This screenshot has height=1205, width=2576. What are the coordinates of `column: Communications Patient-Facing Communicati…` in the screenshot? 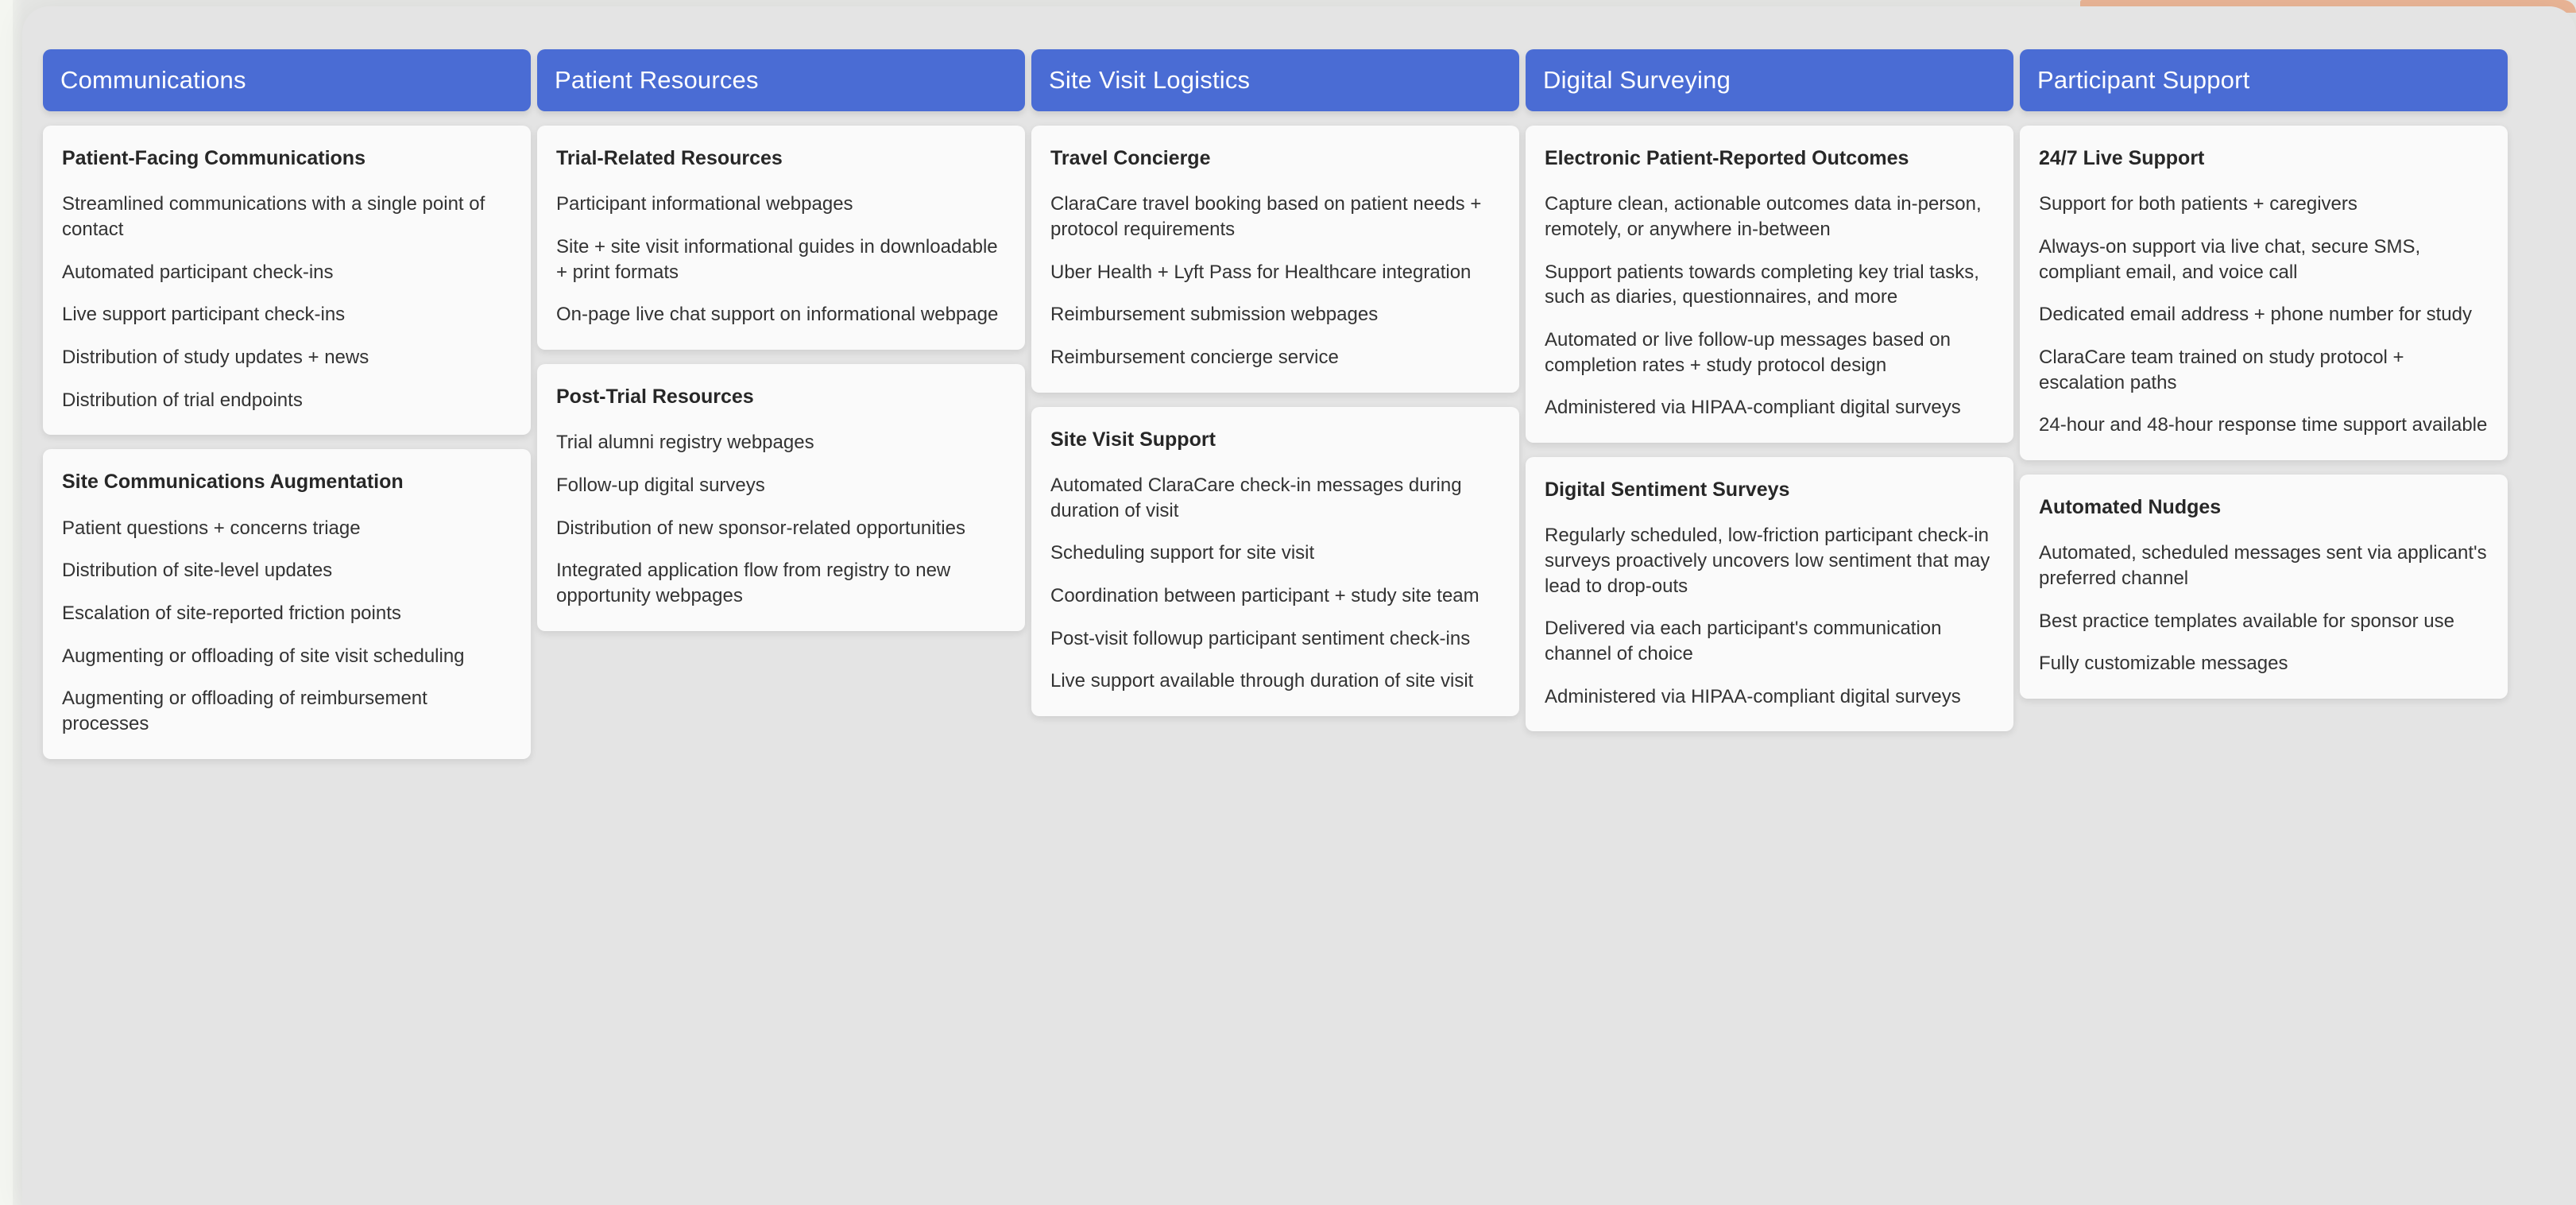 It's located at (287, 404).